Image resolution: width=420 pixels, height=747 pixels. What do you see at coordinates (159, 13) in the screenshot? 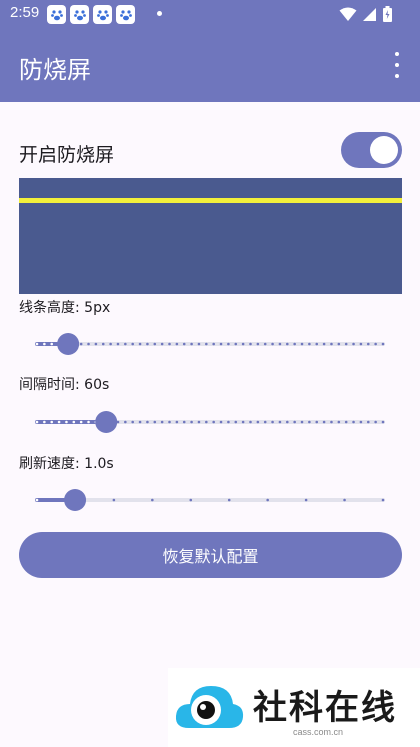
I see `more-notifications-dot` at bounding box center [159, 13].